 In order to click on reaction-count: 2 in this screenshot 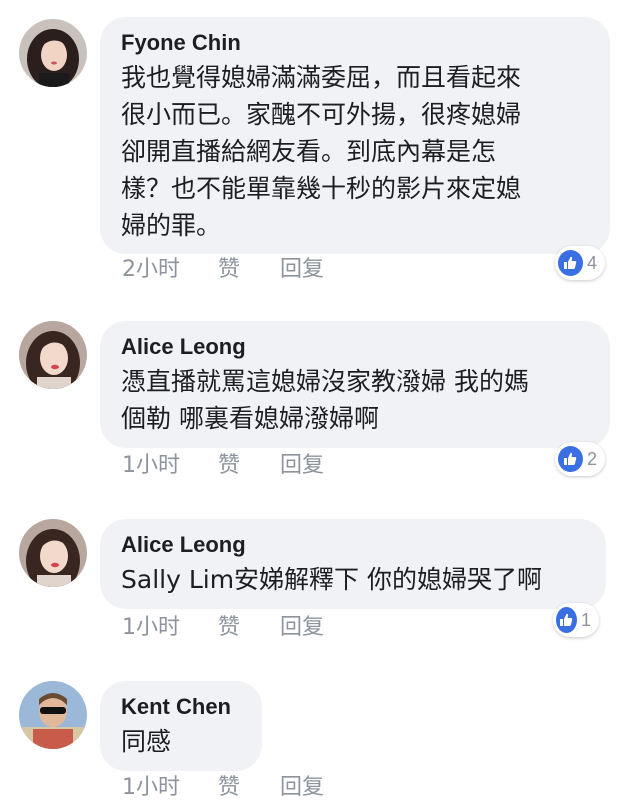, I will do `click(580, 459)`.